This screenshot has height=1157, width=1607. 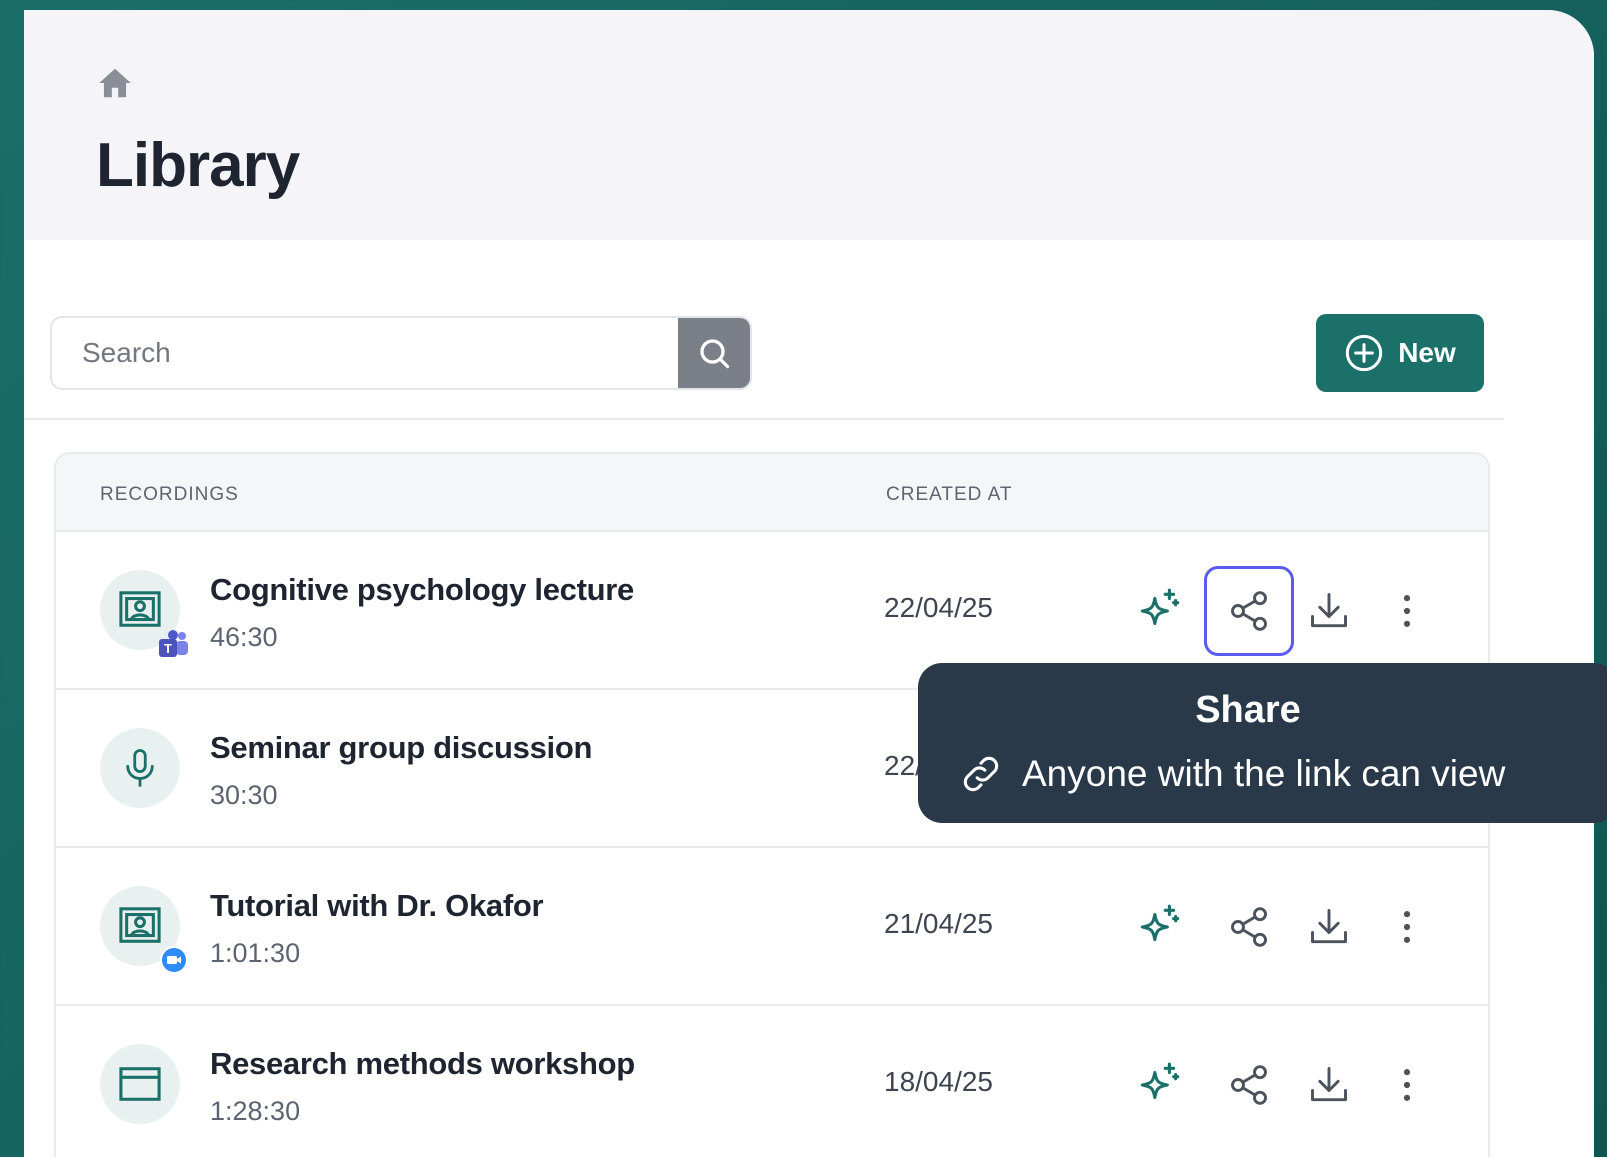 What do you see at coordinates (938, 1081) in the screenshot?
I see `recording-date: 18/04/25` at bounding box center [938, 1081].